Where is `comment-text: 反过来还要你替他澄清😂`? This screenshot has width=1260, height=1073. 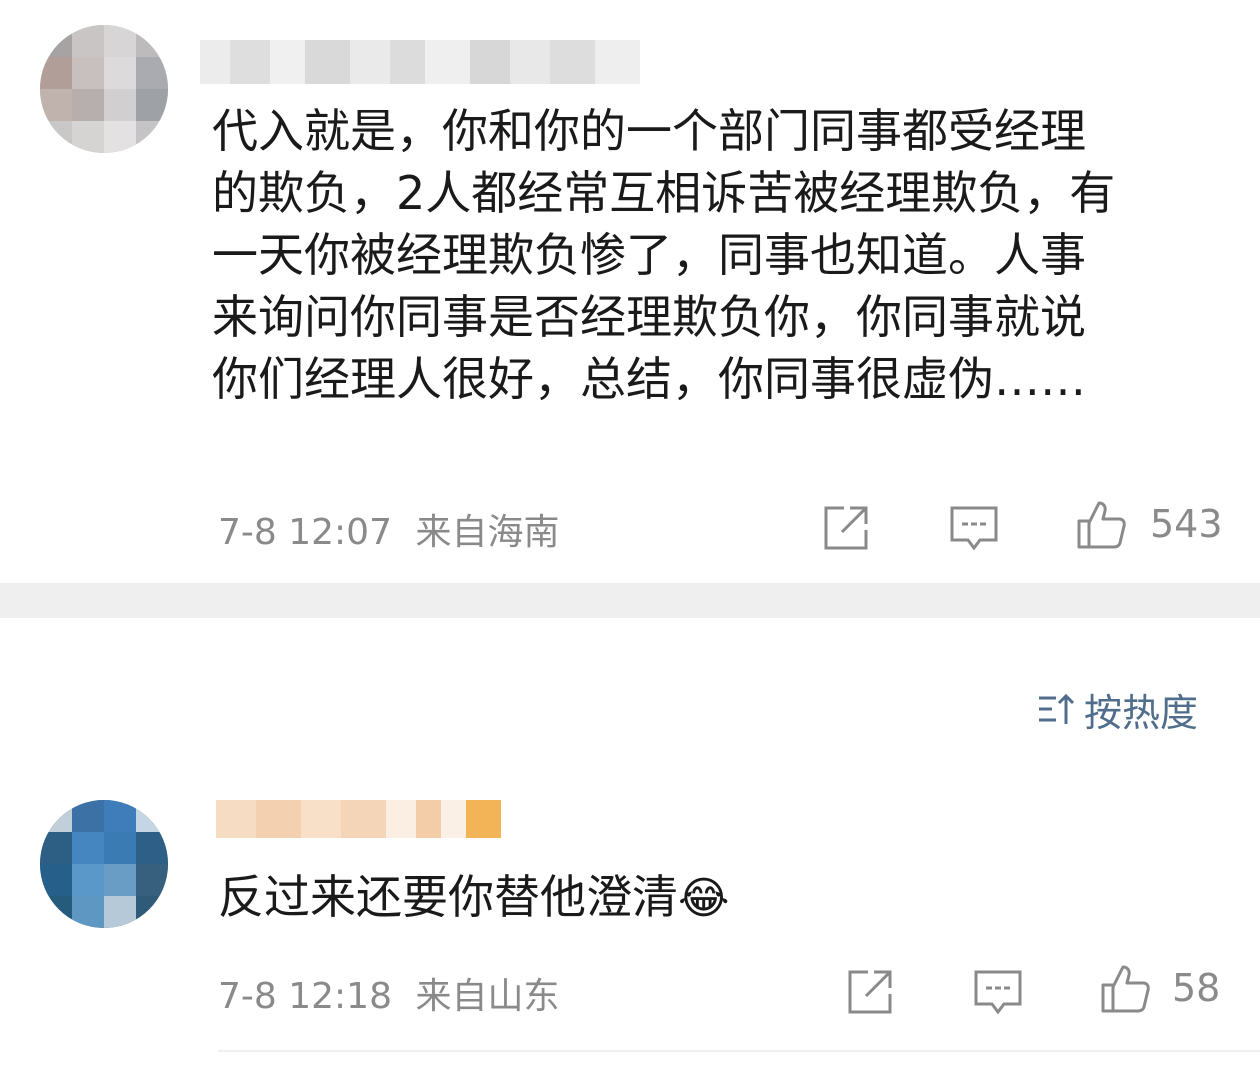 comment-text: 反过来还要你替他澄清😂 is located at coordinates (473, 898).